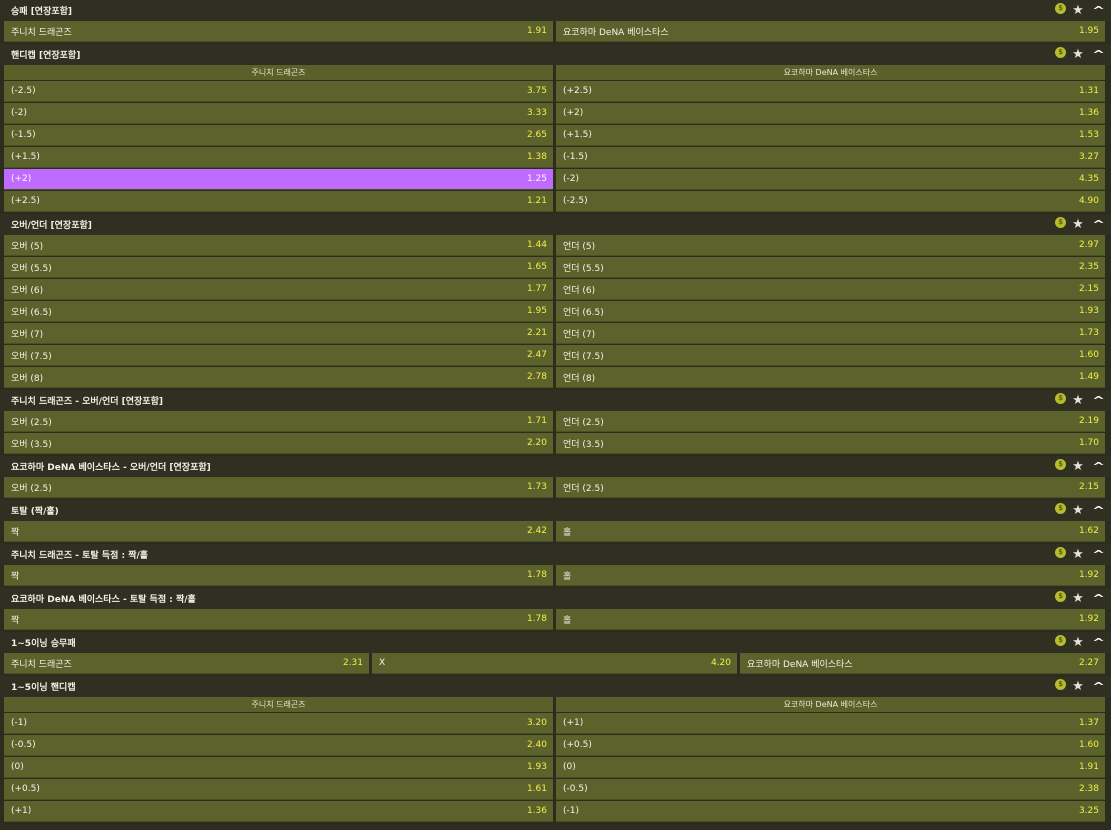 The height and width of the screenshot is (830, 1111). Describe the element at coordinates (830, 723) in the screenshot. I see `odds-cell: (+1) 1.37` at that location.